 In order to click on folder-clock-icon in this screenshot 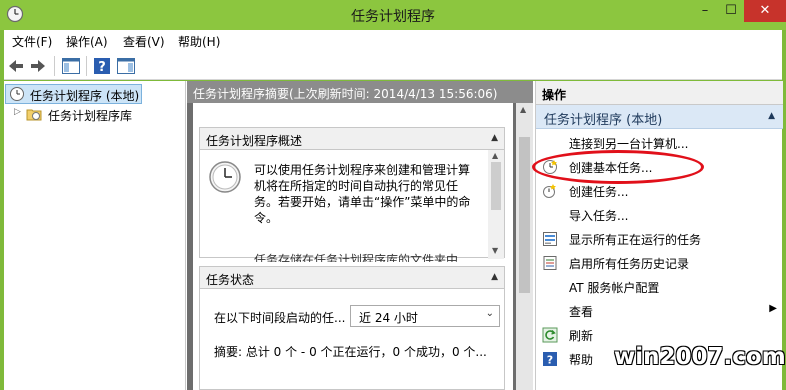, I will do `click(34, 115)`.